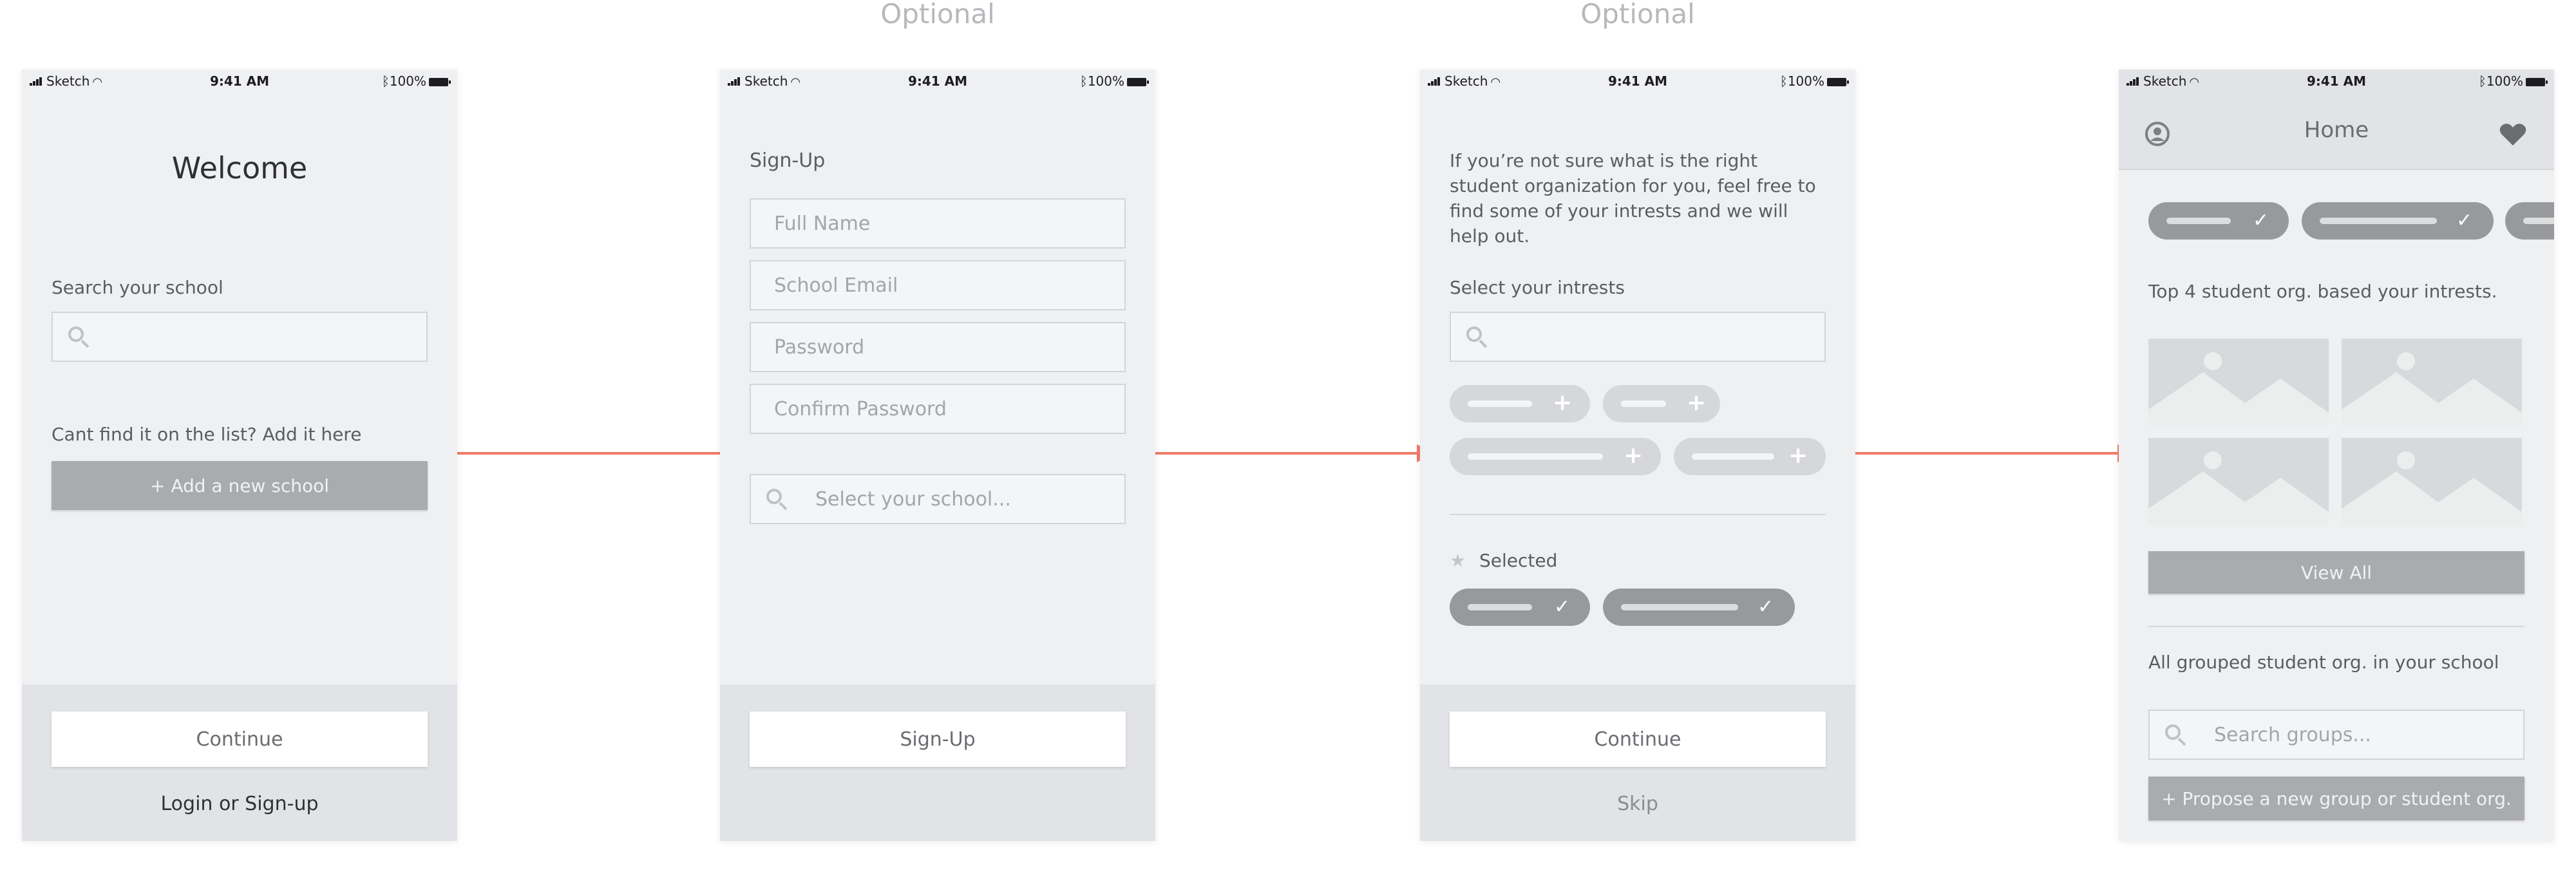 The height and width of the screenshot is (877, 2576). Describe the element at coordinates (1537, 287) in the screenshot. I see `select-interests-label: Select your intrests` at that location.